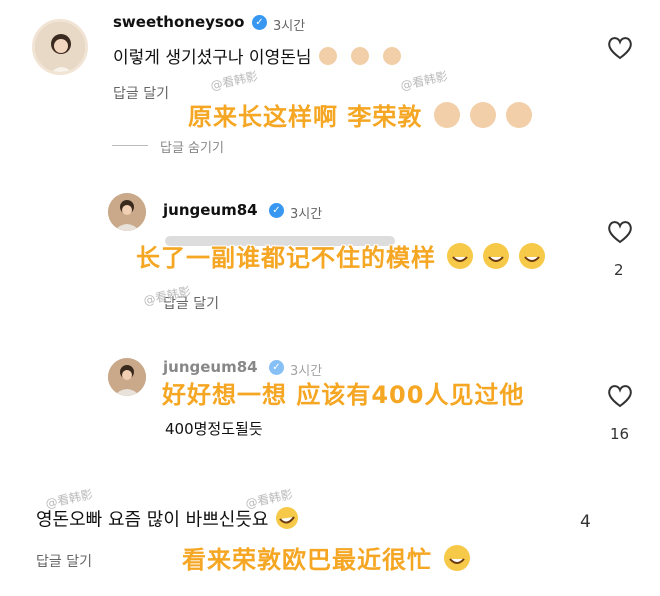 This screenshot has height=596, width=660. What do you see at coordinates (585, 522) in the screenshot?
I see `like-count: 4` at bounding box center [585, 522].